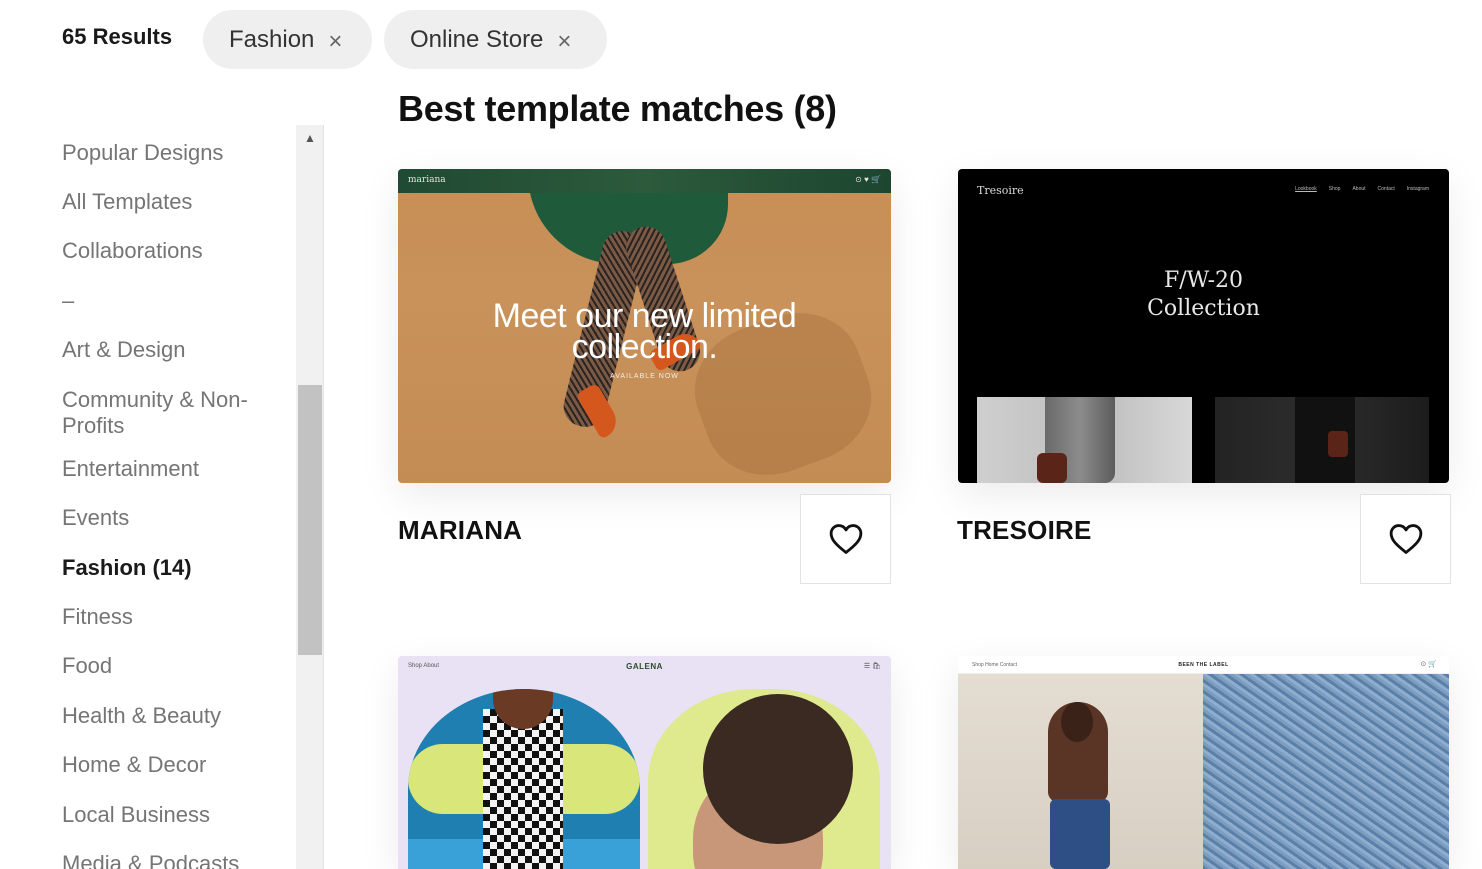 This screenshot has height=869, width=1482. Describe the element at coordinates (172, 568) in the screenshot. I see `sidebar-item-fashion: Fashion (14)` at that location.